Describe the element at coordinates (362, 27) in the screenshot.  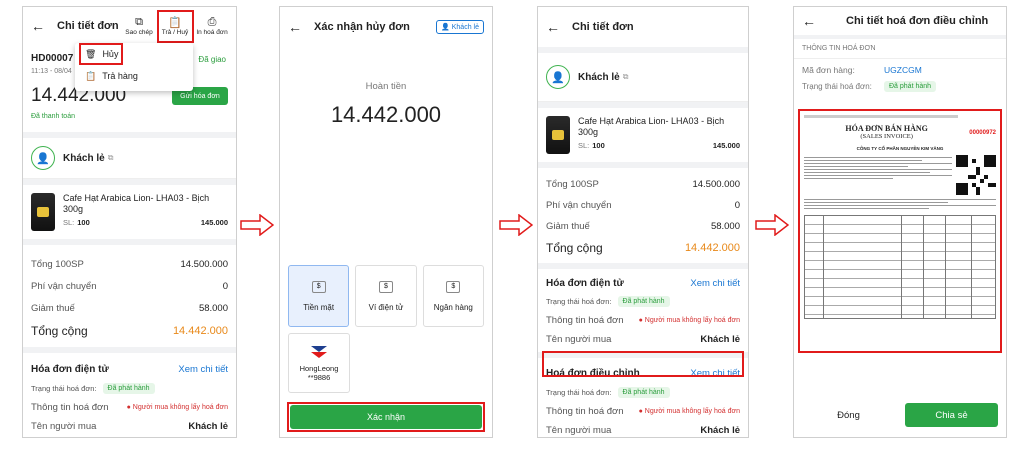
I see `page-title: Xác nhận hủy đơn` at that location.